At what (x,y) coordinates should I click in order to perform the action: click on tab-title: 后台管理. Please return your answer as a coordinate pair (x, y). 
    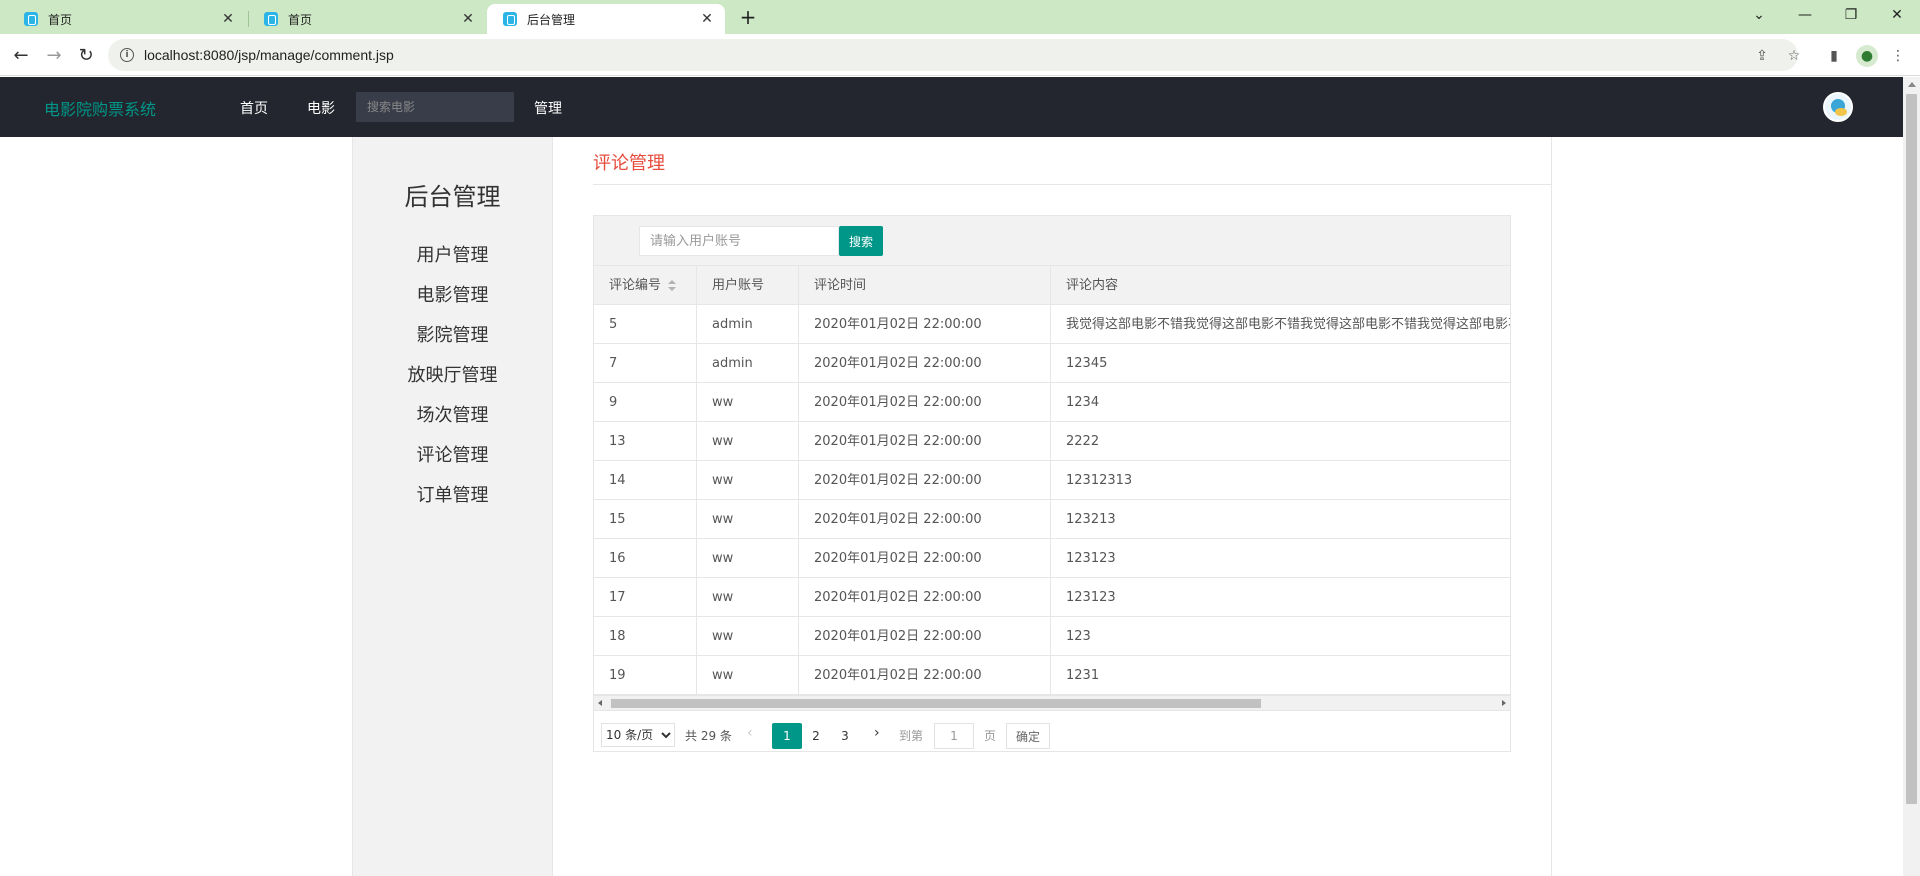
    Looking at the image, I should click on (551, 19).